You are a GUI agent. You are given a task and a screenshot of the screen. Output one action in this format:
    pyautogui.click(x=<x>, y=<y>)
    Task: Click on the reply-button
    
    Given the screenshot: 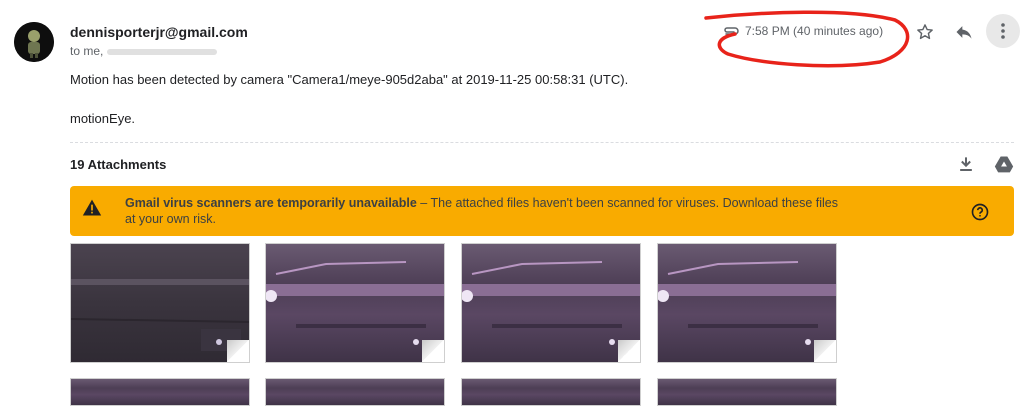 What is the action you would take?
    pyautogui.click(x=964, y=32)
    